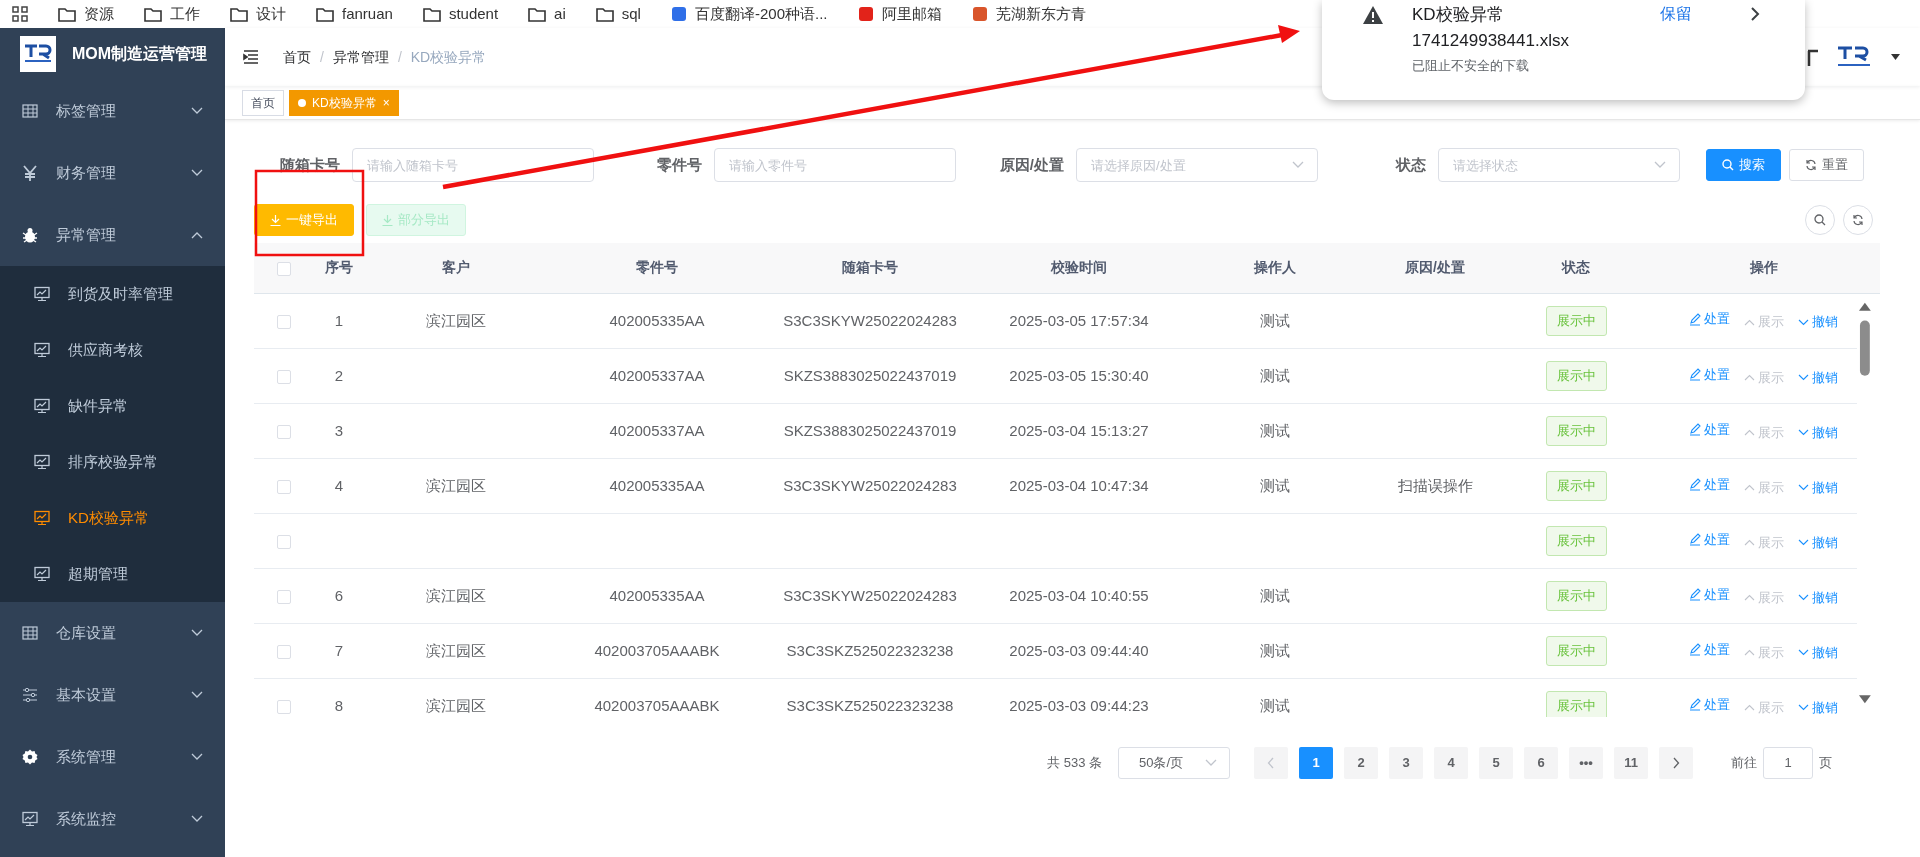  I want to click on status-tag: 展示中, so click(1576, 376).